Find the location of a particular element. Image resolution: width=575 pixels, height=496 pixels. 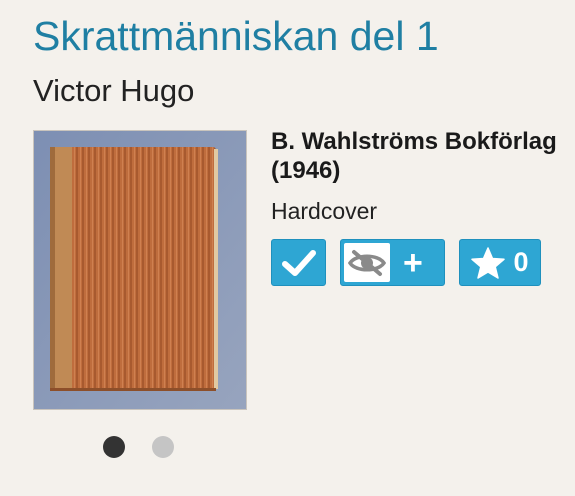

publisher-info: B. Wahlströms Bokförlag (1946) is located at coordinates (421, 156).